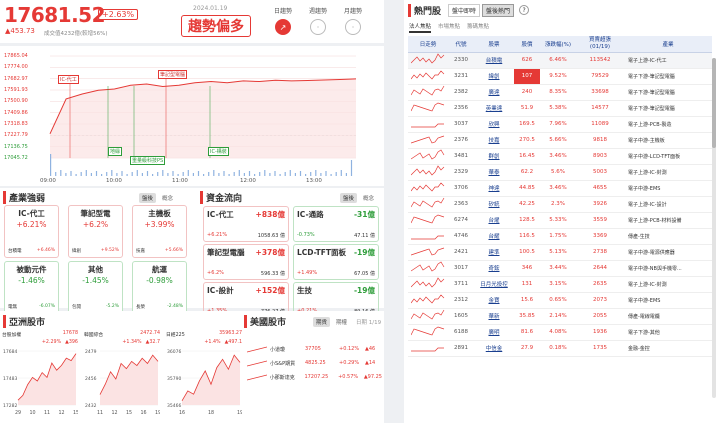 This screenshot has width=720, height=423. What do you see at coordinates (314, 377) in the screenshot?
I see `us-futures-row: 小那斯達克 17207.25 +0.57% ▲97.25` at bounding box center [314, 377].